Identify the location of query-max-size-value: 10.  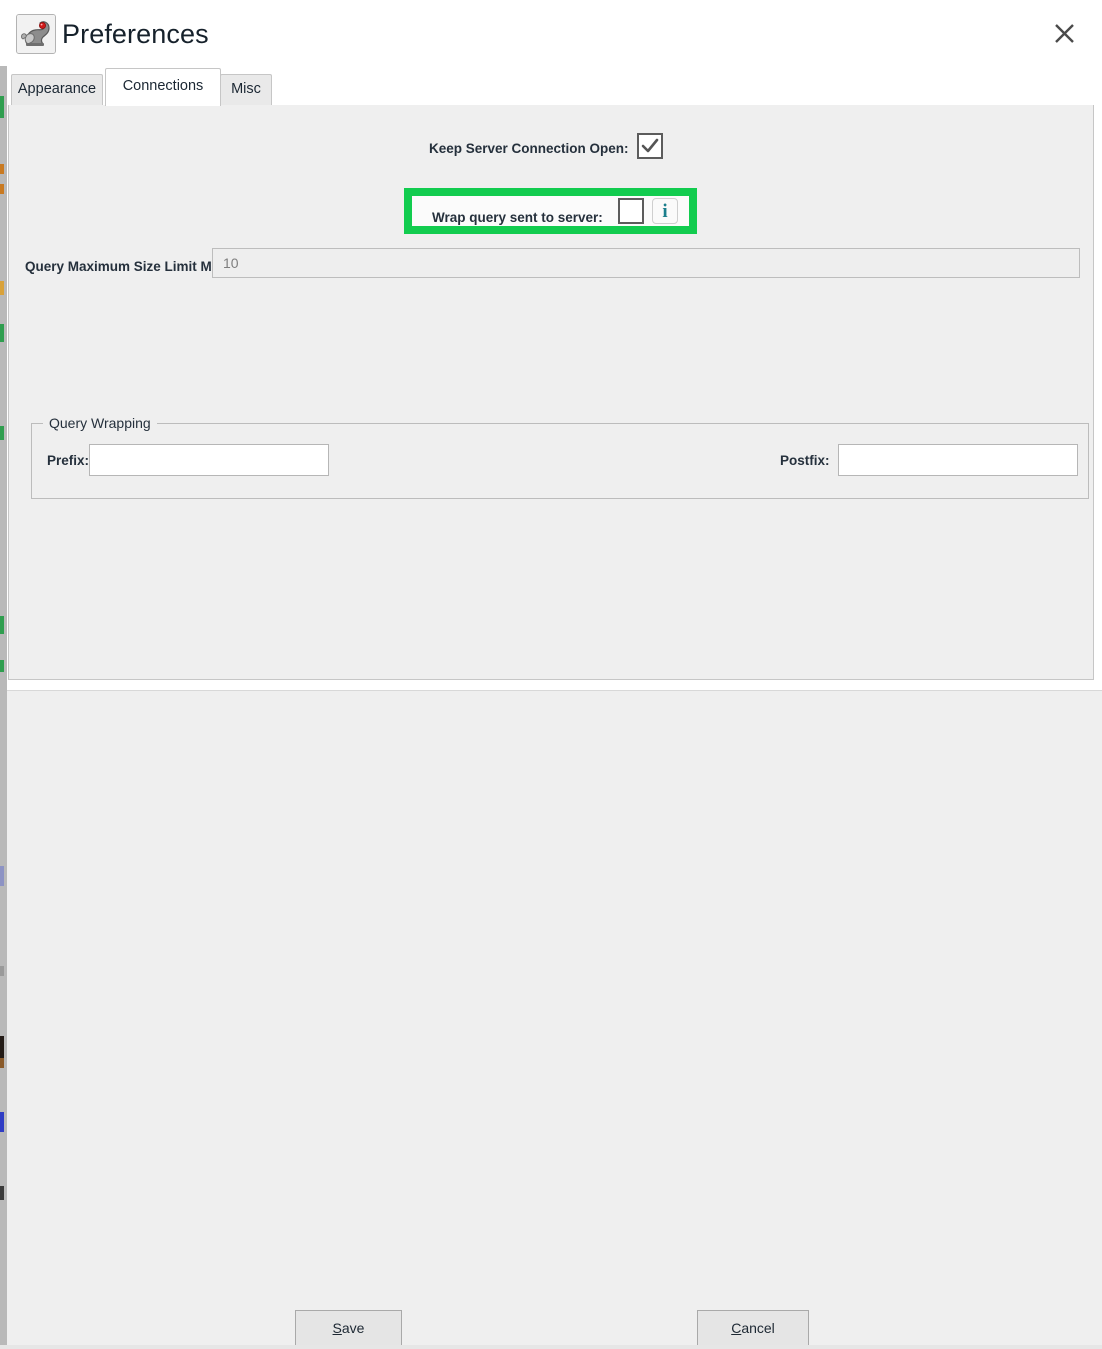
(231, 263).